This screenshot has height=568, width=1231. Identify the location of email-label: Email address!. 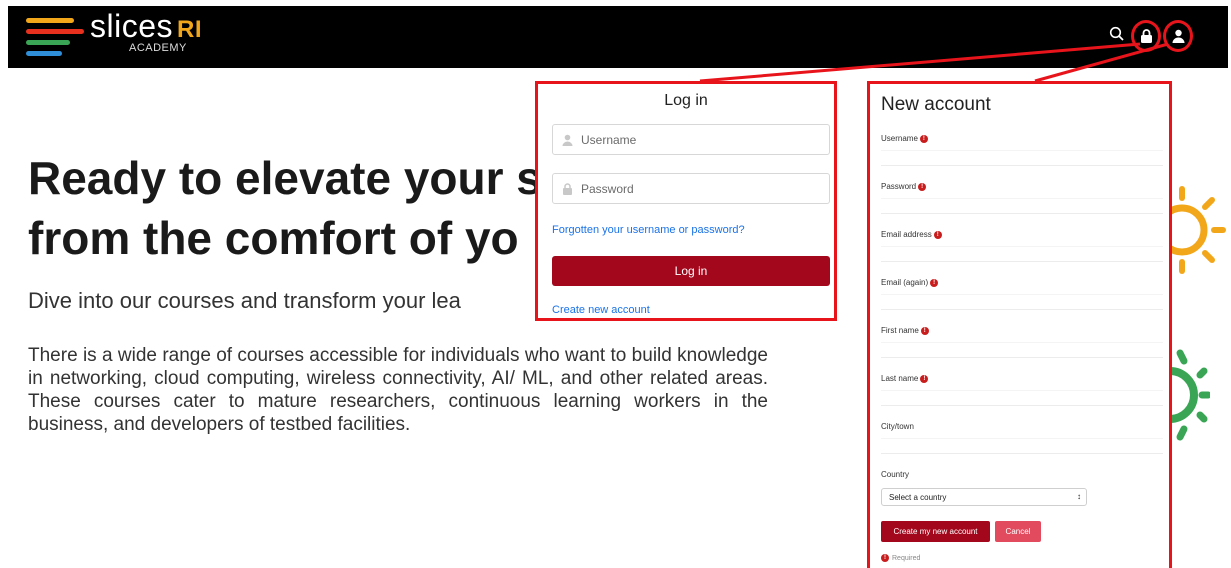
(911, 234).